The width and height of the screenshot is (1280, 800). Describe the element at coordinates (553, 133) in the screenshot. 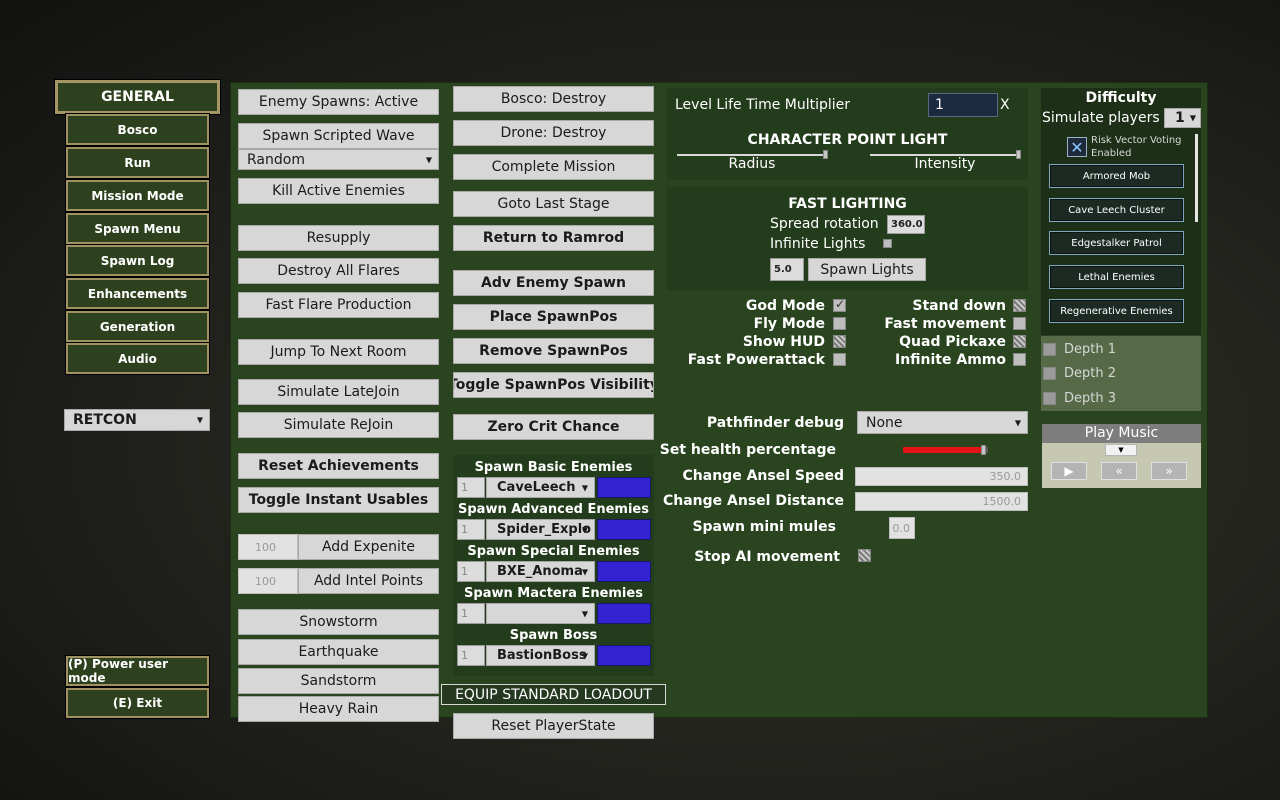

I see `drone-destroy-button: Drone: Destroy` at that location.